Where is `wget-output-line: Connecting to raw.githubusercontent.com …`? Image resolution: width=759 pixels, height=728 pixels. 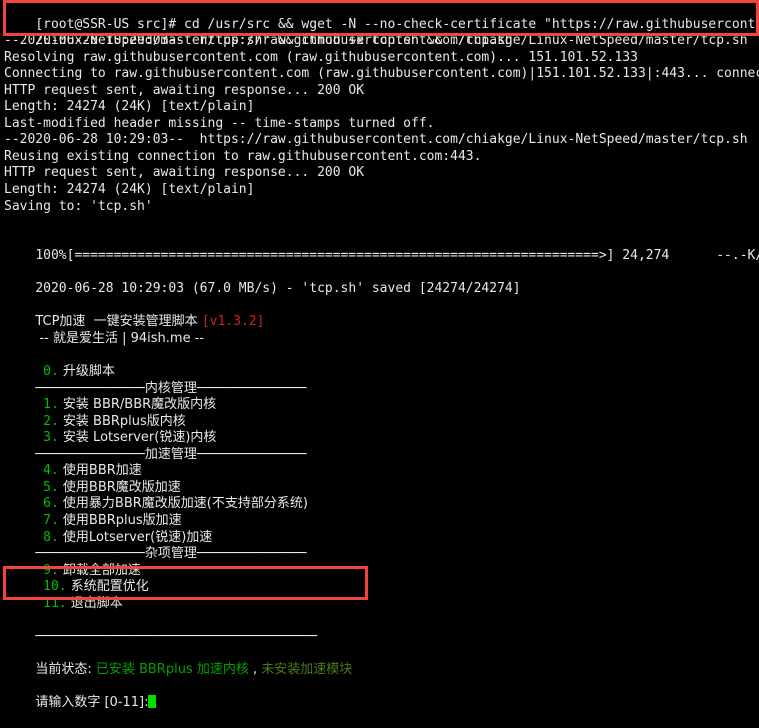
wget-output-line: Connecting to raw.githubusercontent.com … is located at coordinates (379, 74).